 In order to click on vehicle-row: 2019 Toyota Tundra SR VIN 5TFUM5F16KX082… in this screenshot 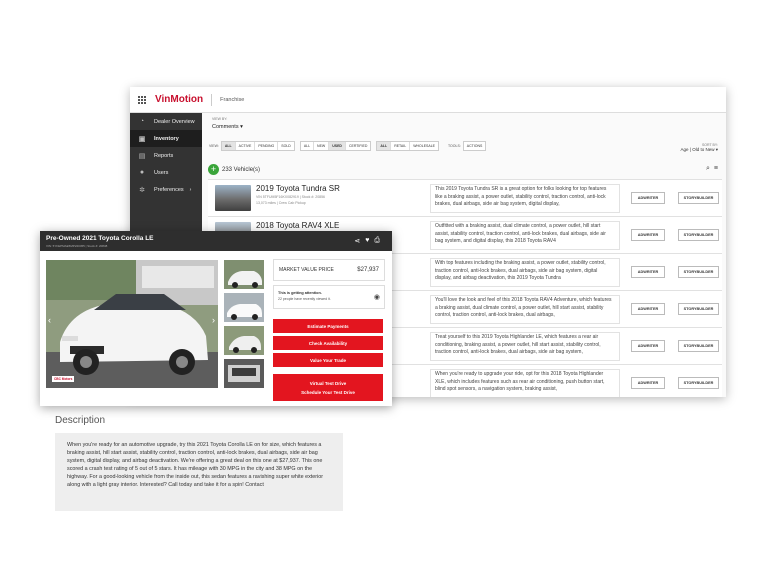, I will do `click(465, 197)`.